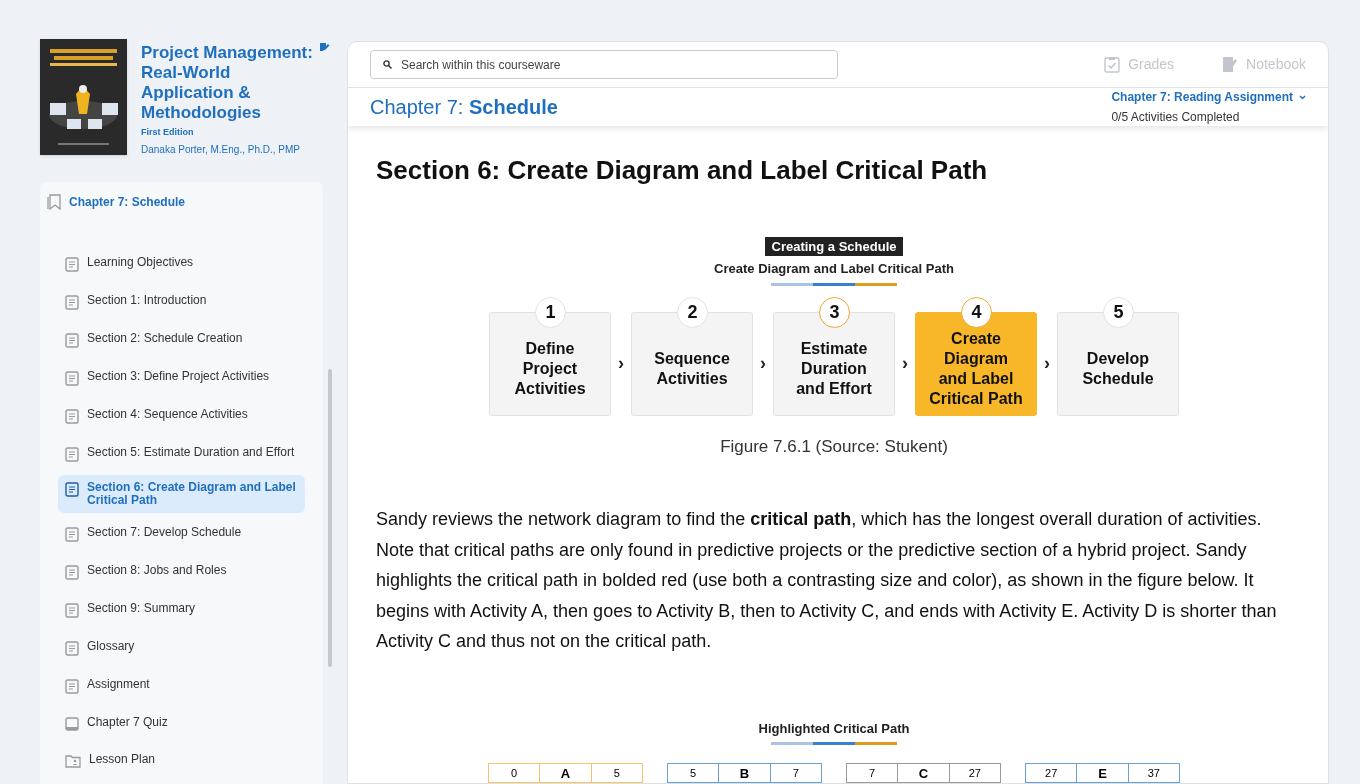 Image resolution: width=1360 pixels, height=784 pixels. What do you see at coordinates (834, 269) in the screenshot?
I see `figure-subtitle: Create Diagram and Label Critical Path` at bounding box center [834, 269].